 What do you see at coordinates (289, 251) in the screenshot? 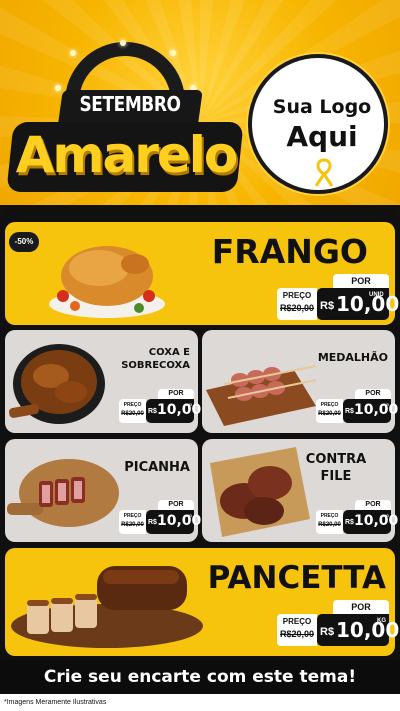
I see `product-title-frango: FRANGO` at bounding box center [289, 251].